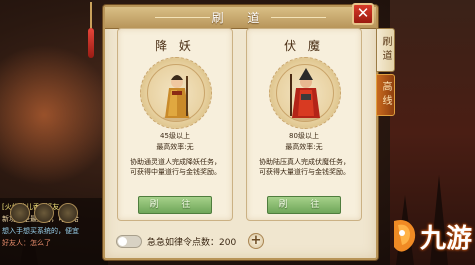 Image resolution: width=475 pixels, height=265 pixels. Describe the element at coordinates (20, 213) in the screenshot. I see `chat-channel-icon` at that location.